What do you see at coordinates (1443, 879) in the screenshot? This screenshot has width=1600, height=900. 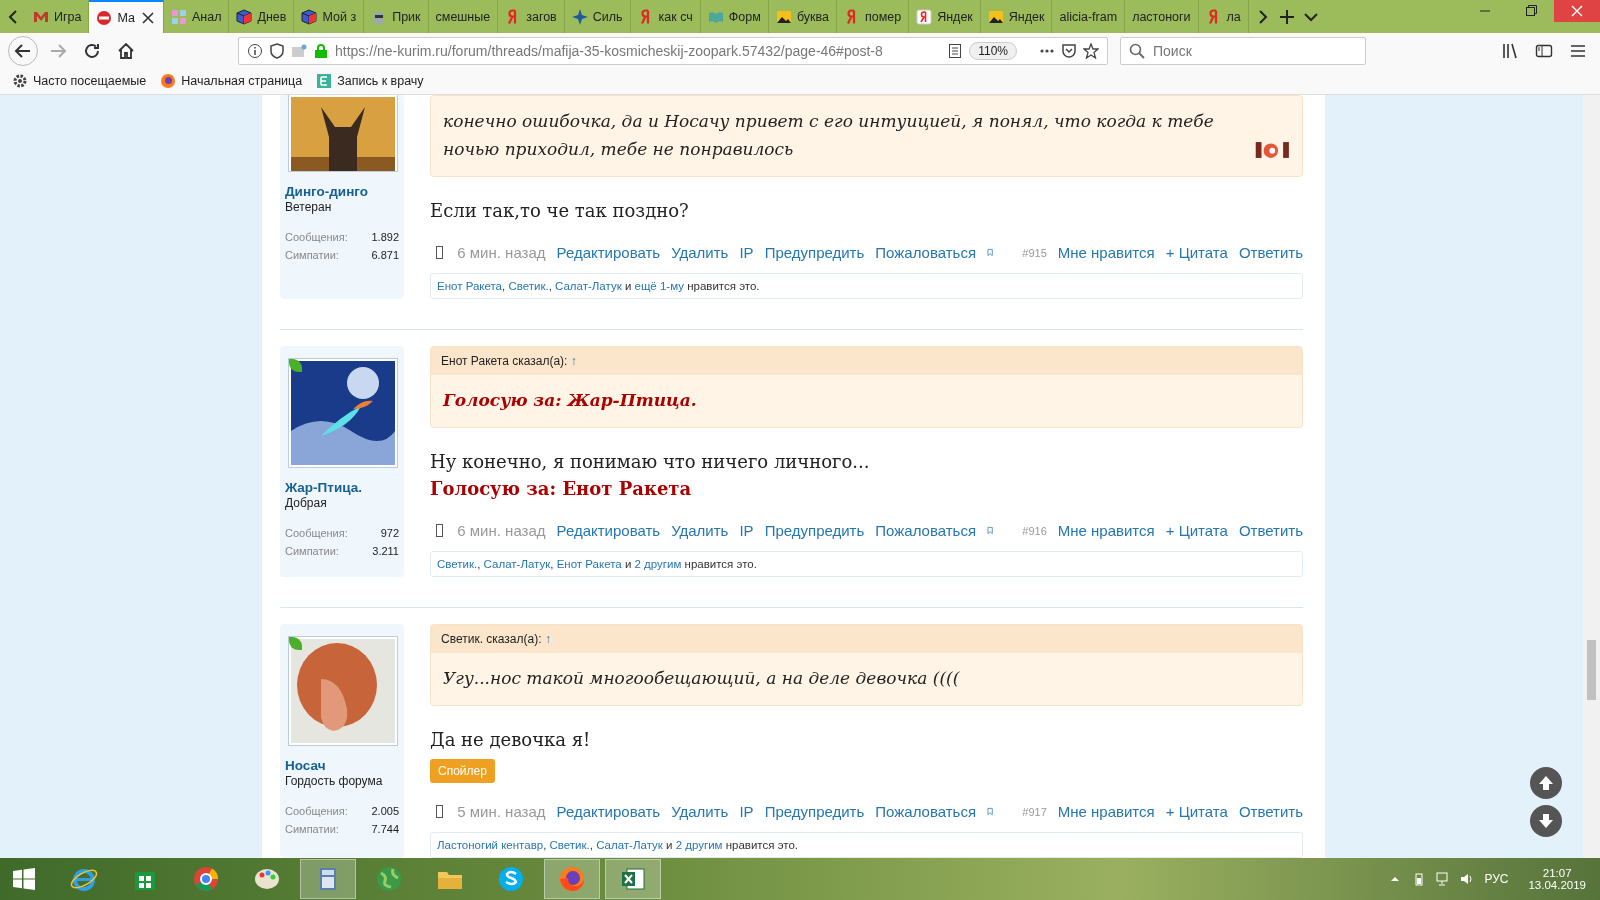 I see `network-icon` at bounding box center [1443, 879].